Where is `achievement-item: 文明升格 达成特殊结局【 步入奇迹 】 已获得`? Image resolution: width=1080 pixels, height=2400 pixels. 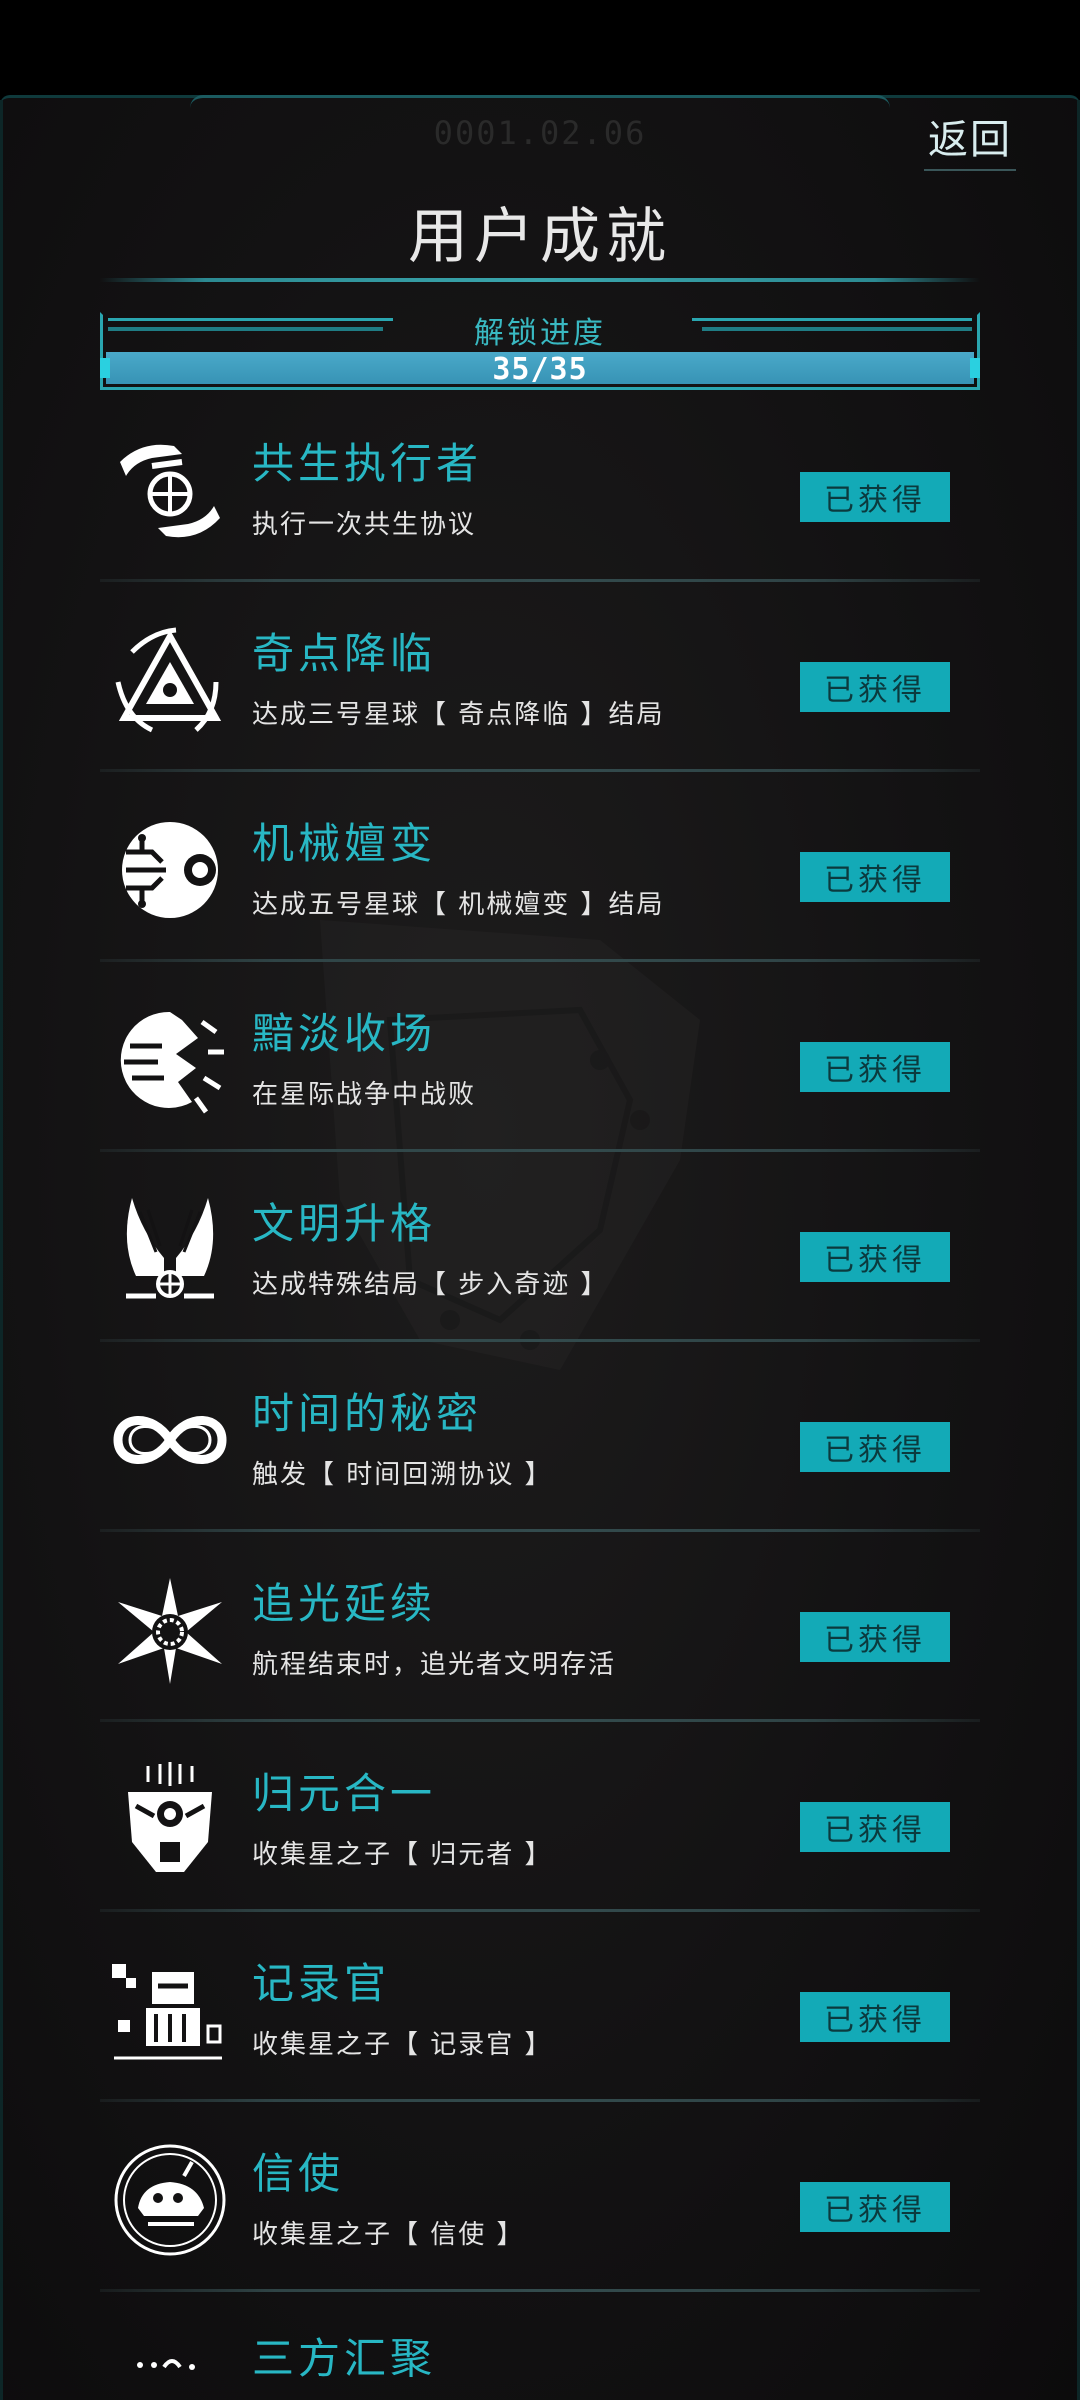 achievement-item: 文明升格 达成特殊结局【 步入奇迹 】 已获得 is located at coordinates (540, 1247).